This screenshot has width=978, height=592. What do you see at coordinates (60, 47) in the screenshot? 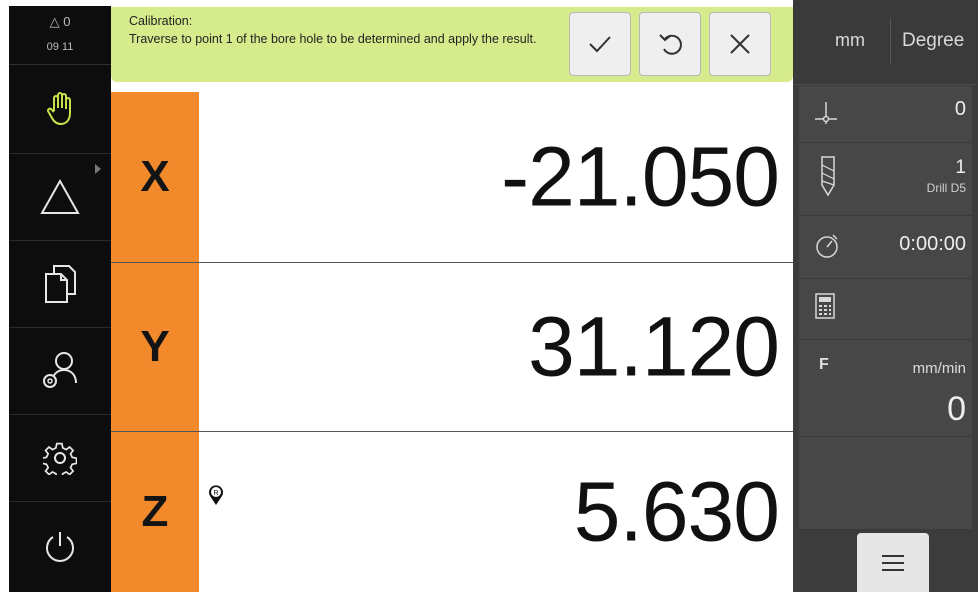
I see `clock: 09 11` at bounding box center [60, 47].